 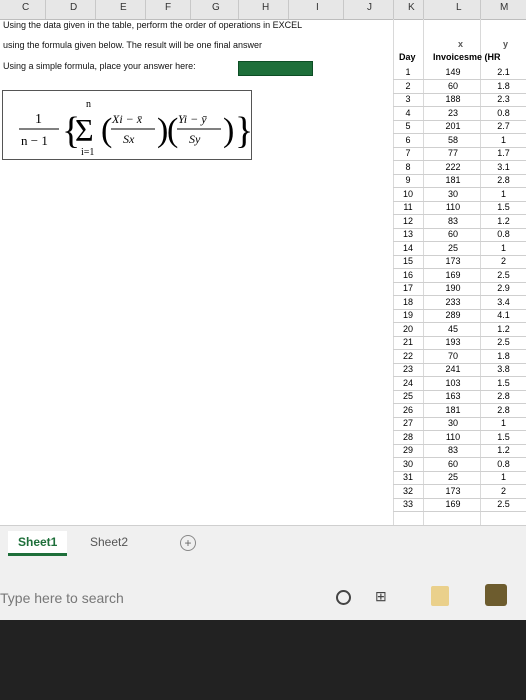 What do you see at coordinates (453, 315) in the screenshot?
I see `cell-invoices: 289` at bounding box center [453, 315].